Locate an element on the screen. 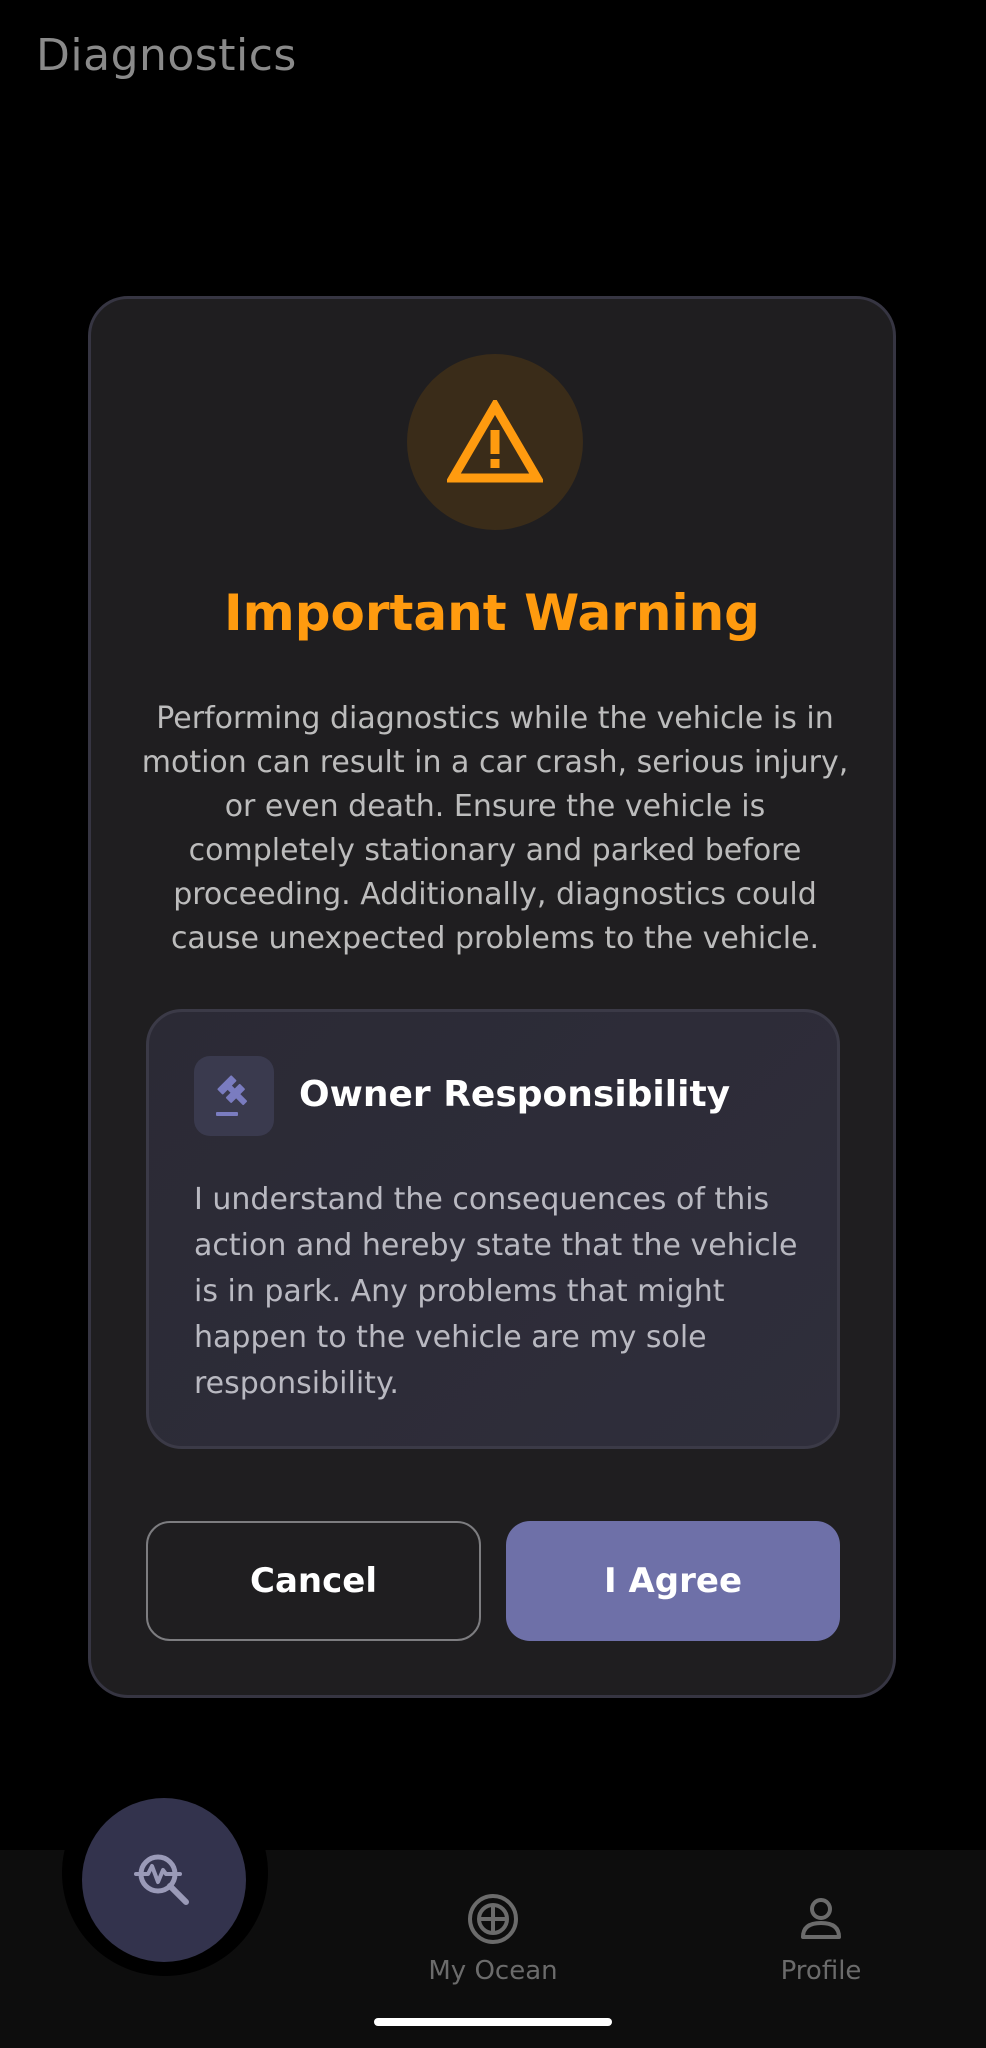  cancel-button: Cancel is located at coordinates (313, 1581).